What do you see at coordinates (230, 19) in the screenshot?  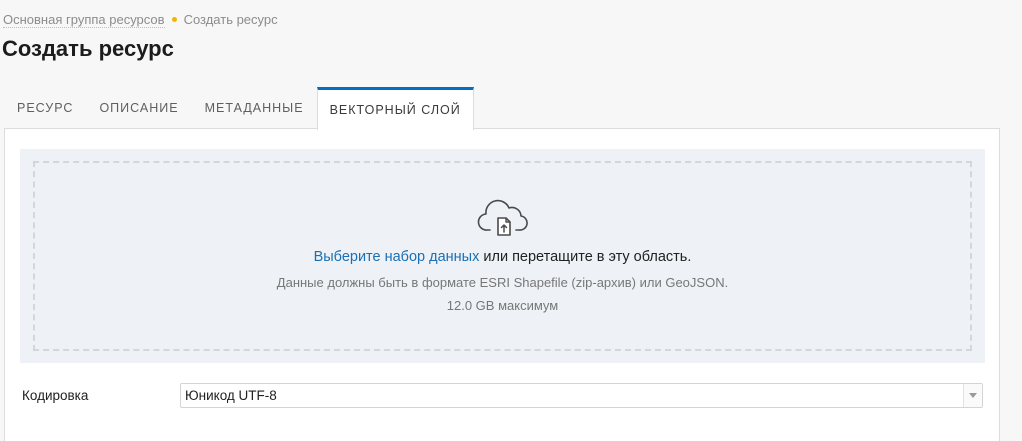 I see `breadcrumb-current: Создать ресурс` at bounding box center [230, 19].